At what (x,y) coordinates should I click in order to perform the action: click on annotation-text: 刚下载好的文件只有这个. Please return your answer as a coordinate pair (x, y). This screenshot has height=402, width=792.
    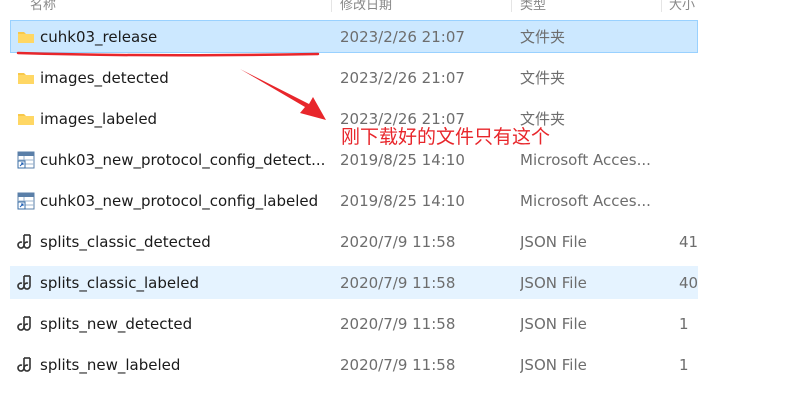
    Looking at the image, I should click on (446, 137).